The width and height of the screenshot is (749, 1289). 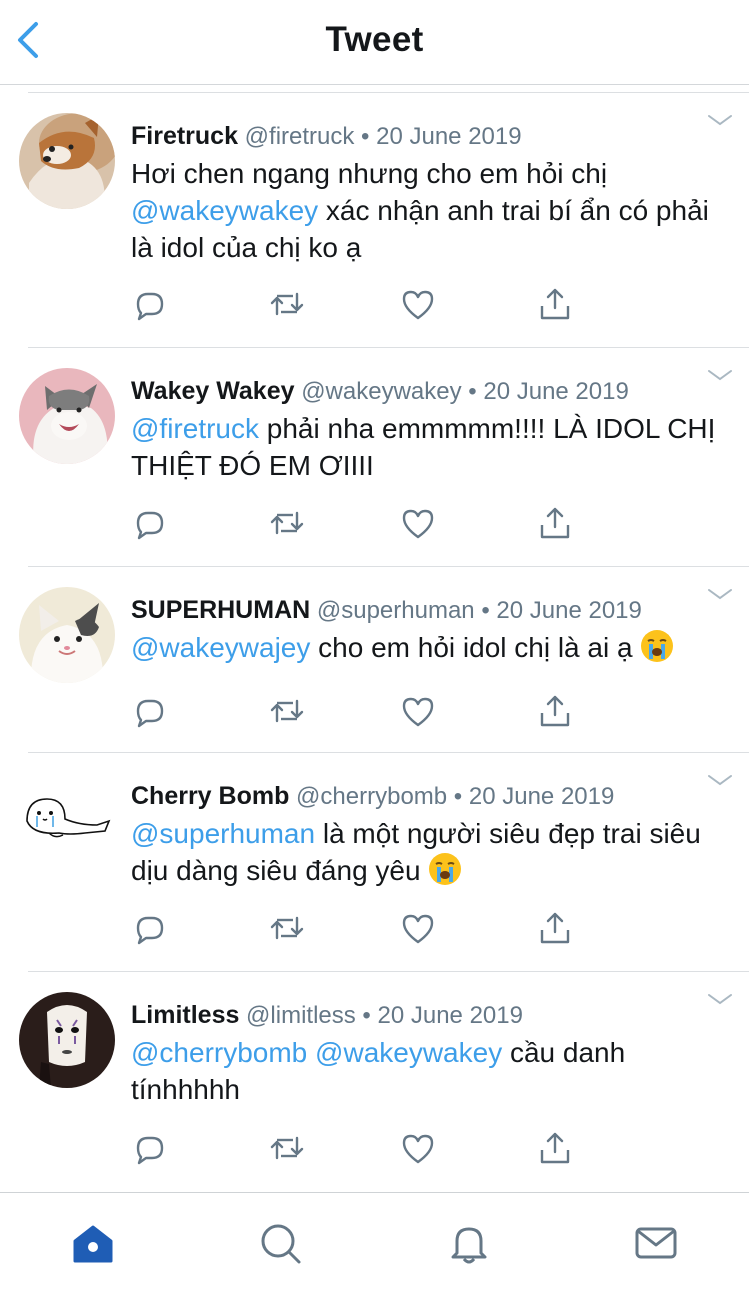 What do you see at coordinates (184, 136) in the screenshot?
I see `display-name: Firetruck` at bounding box center [184, 136].